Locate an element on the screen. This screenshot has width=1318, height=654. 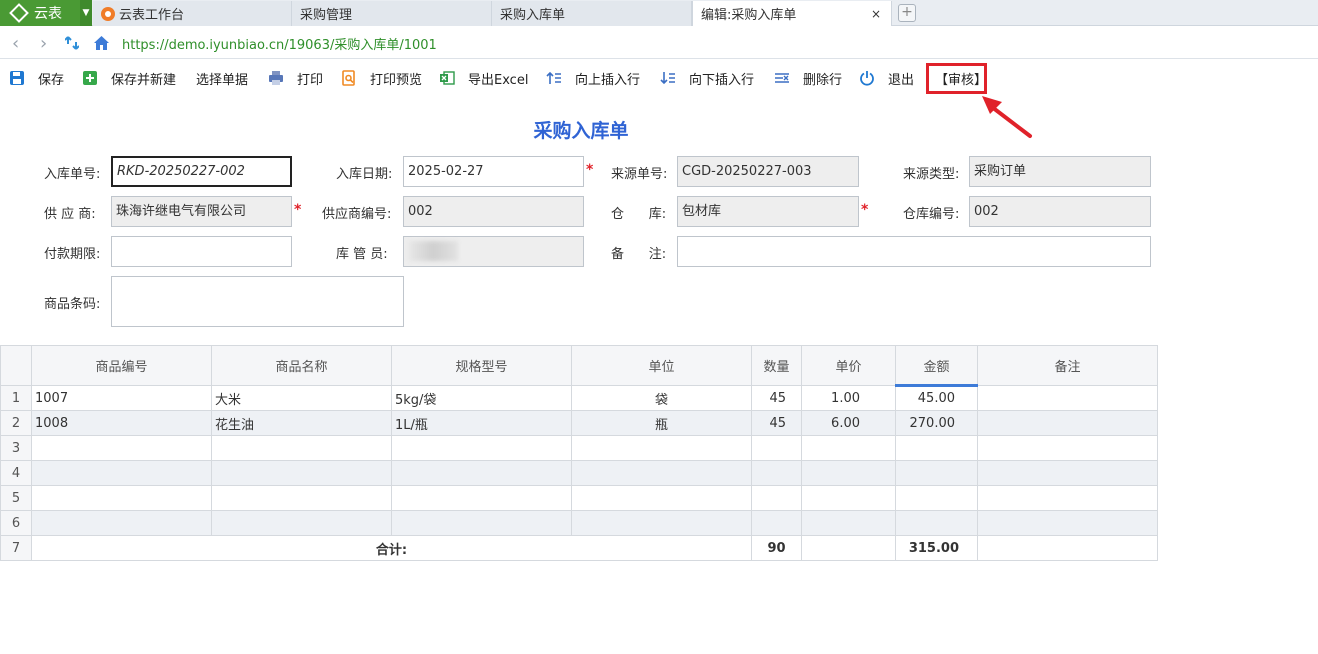
column-header: 单位 is located at coordinates (661, 365).